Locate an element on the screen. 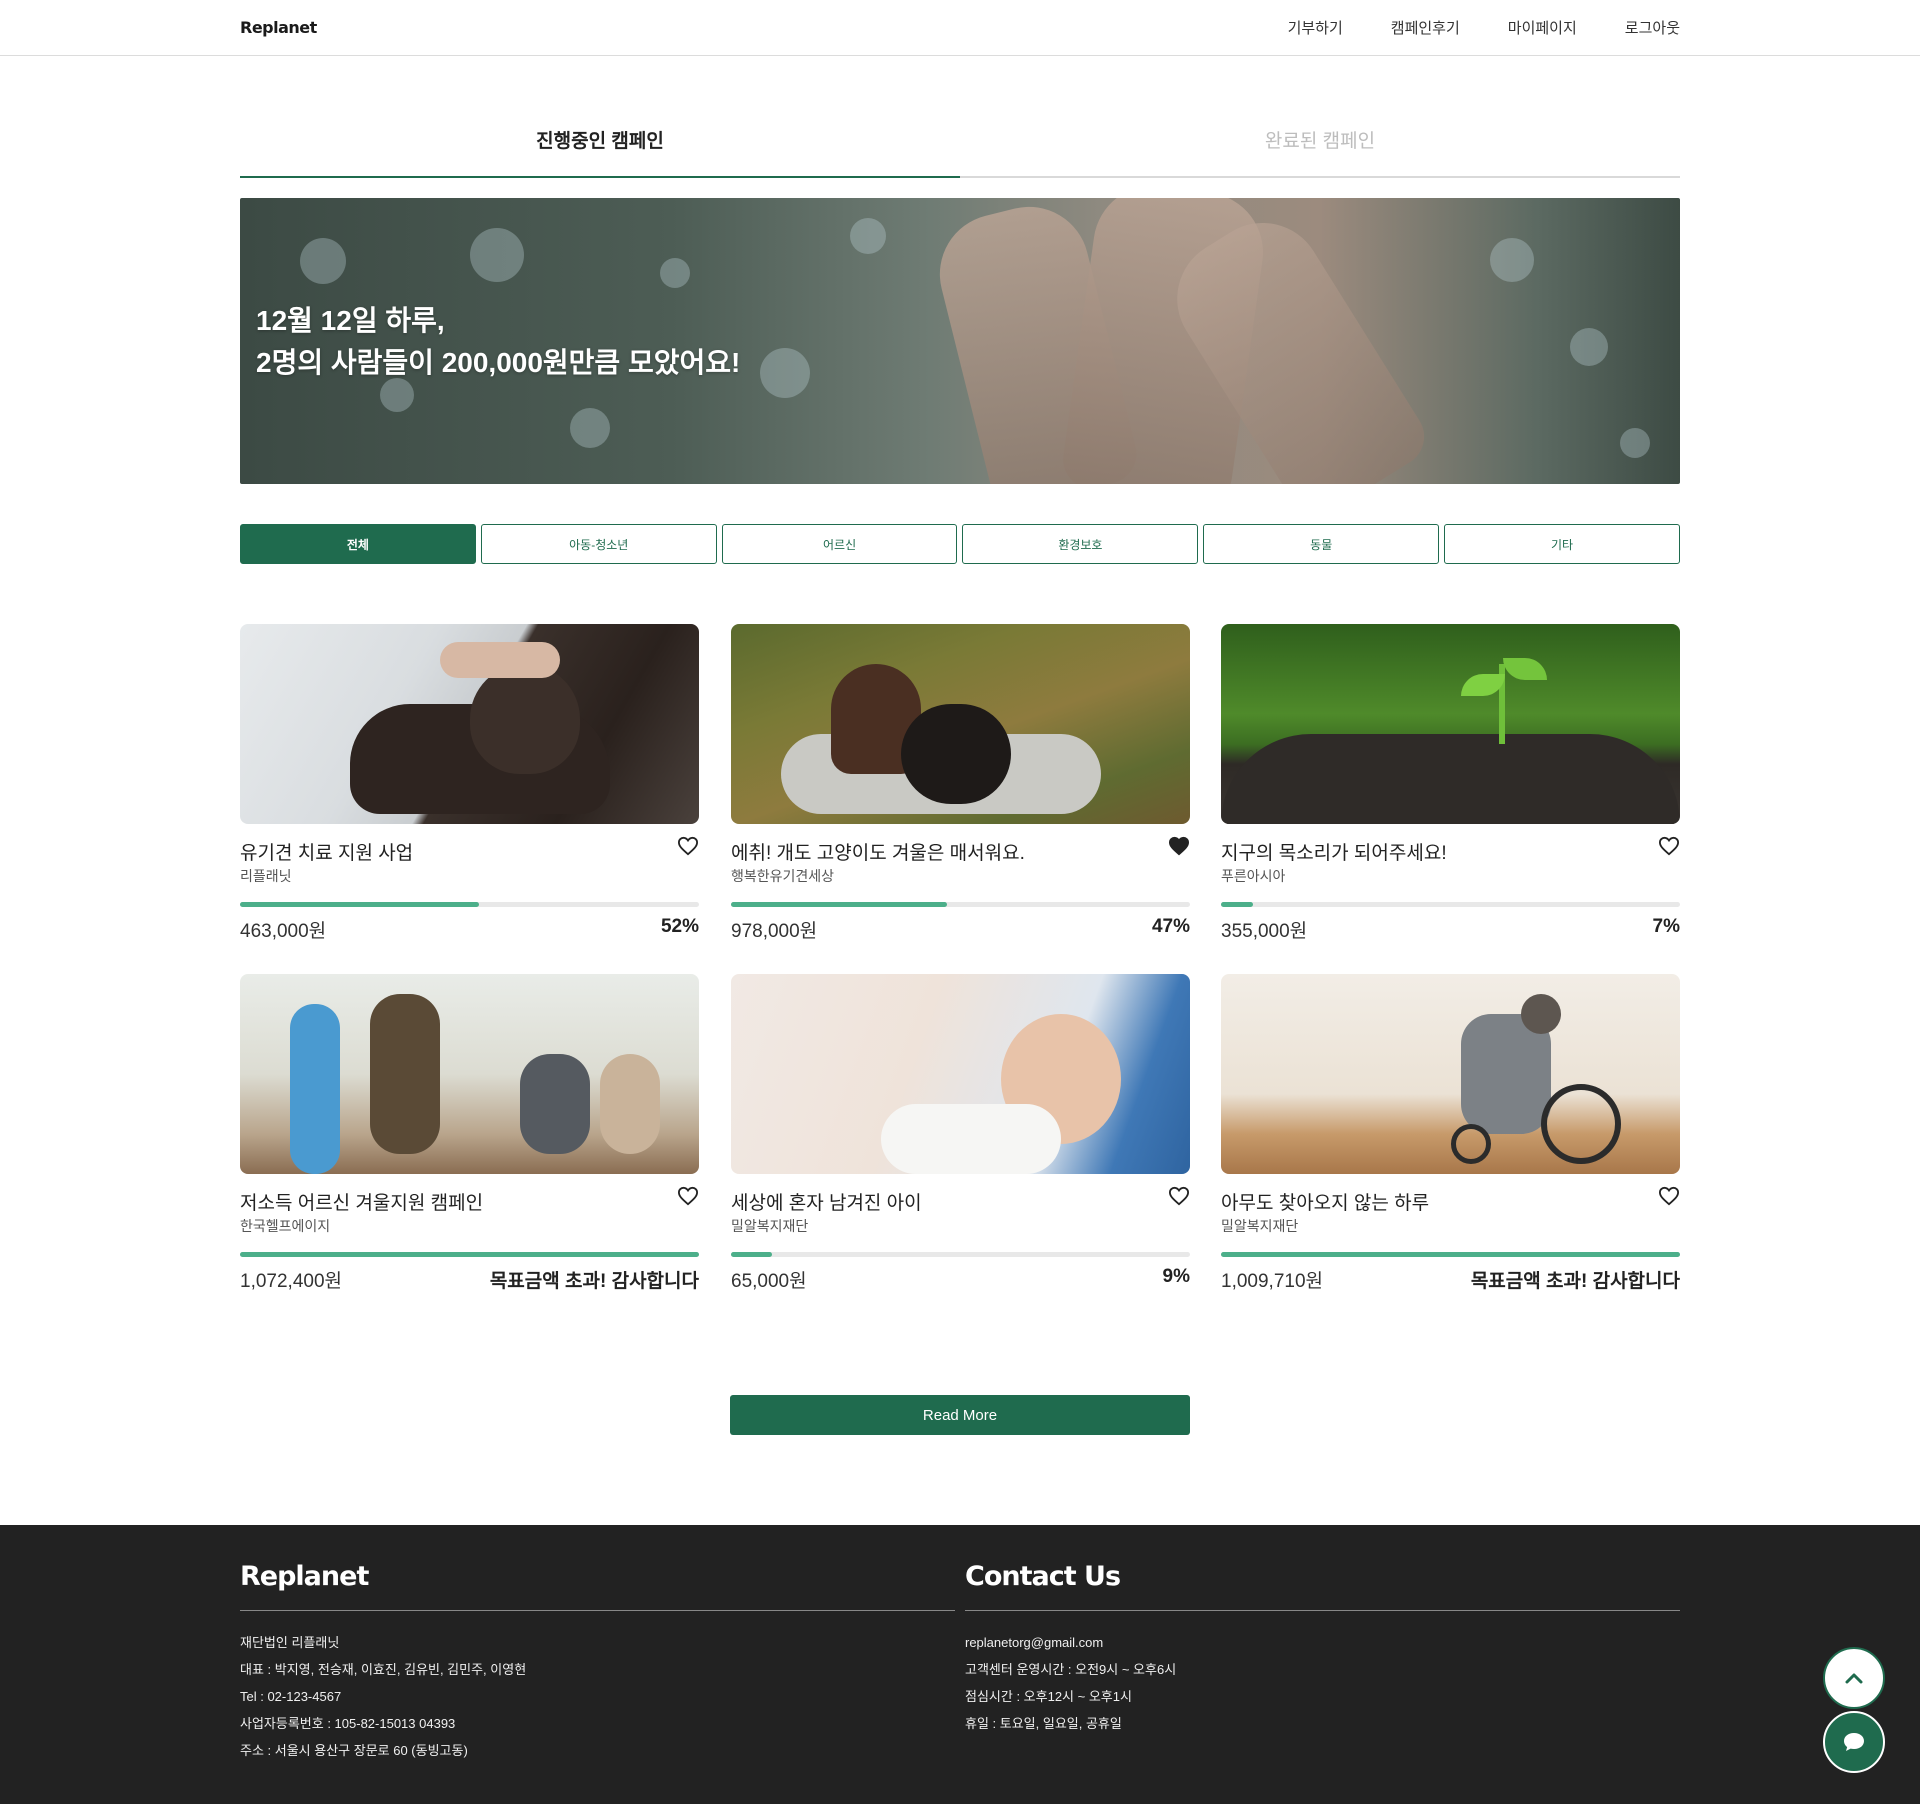 The width and height of the screenshot is (1920, 1804). chevron-up-icon is located at coordinates (1854, 1678).